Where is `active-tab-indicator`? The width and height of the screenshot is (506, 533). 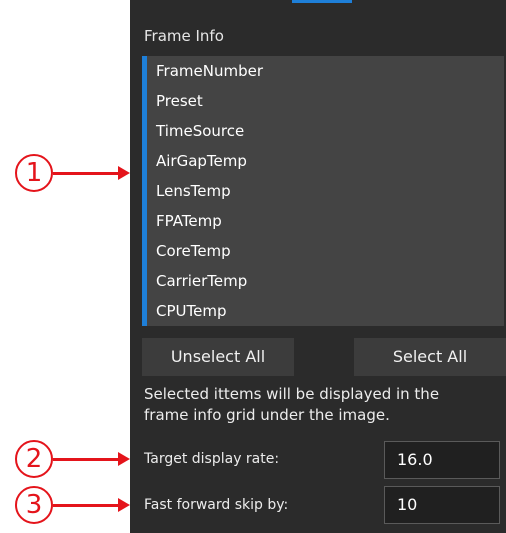 active-tab-indicator is located at coordinates (322, 1).